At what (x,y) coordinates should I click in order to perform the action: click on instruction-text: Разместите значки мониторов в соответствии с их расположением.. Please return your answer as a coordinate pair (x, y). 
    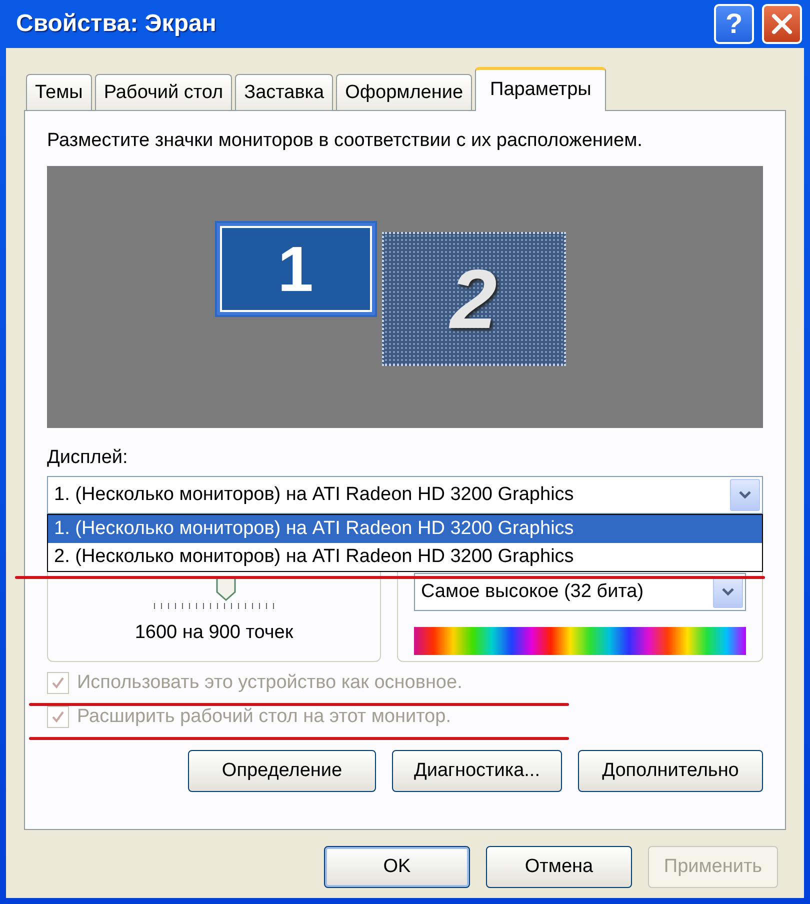
    Looking at the image, I should click on (345, 141).